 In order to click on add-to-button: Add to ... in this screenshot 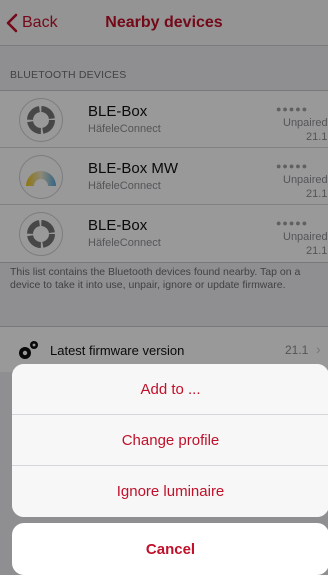, I will do `click(170, 389)`.